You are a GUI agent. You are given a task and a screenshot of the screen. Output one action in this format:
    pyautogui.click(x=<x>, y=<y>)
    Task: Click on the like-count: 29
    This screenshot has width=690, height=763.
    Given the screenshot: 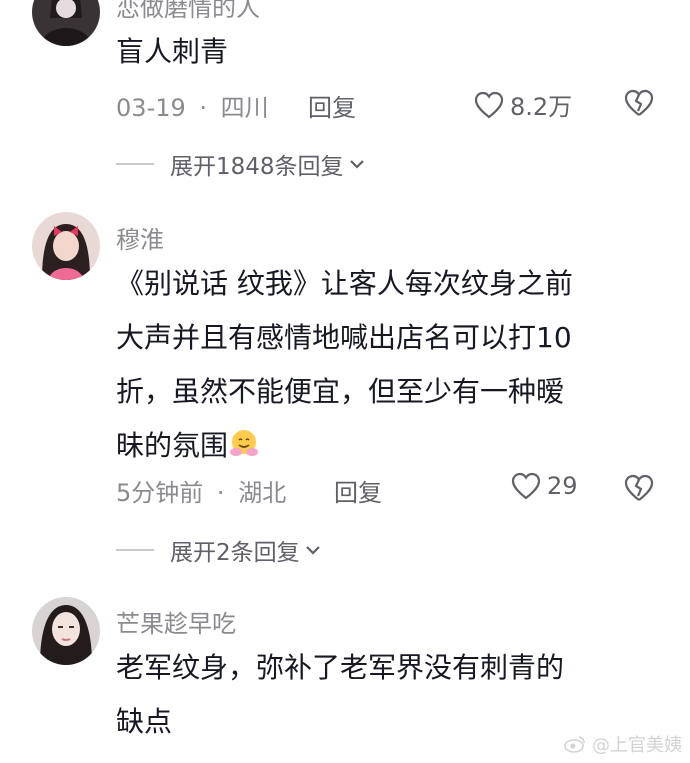 What is the action you would take?
    pyautogui.click(x=562, y=486)
    